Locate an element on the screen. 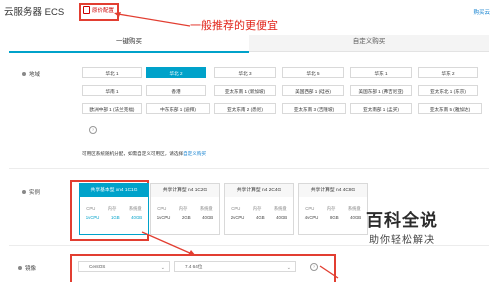  region-option: 美国西部 1 (硅谷) is located at coordinates (313, 90).